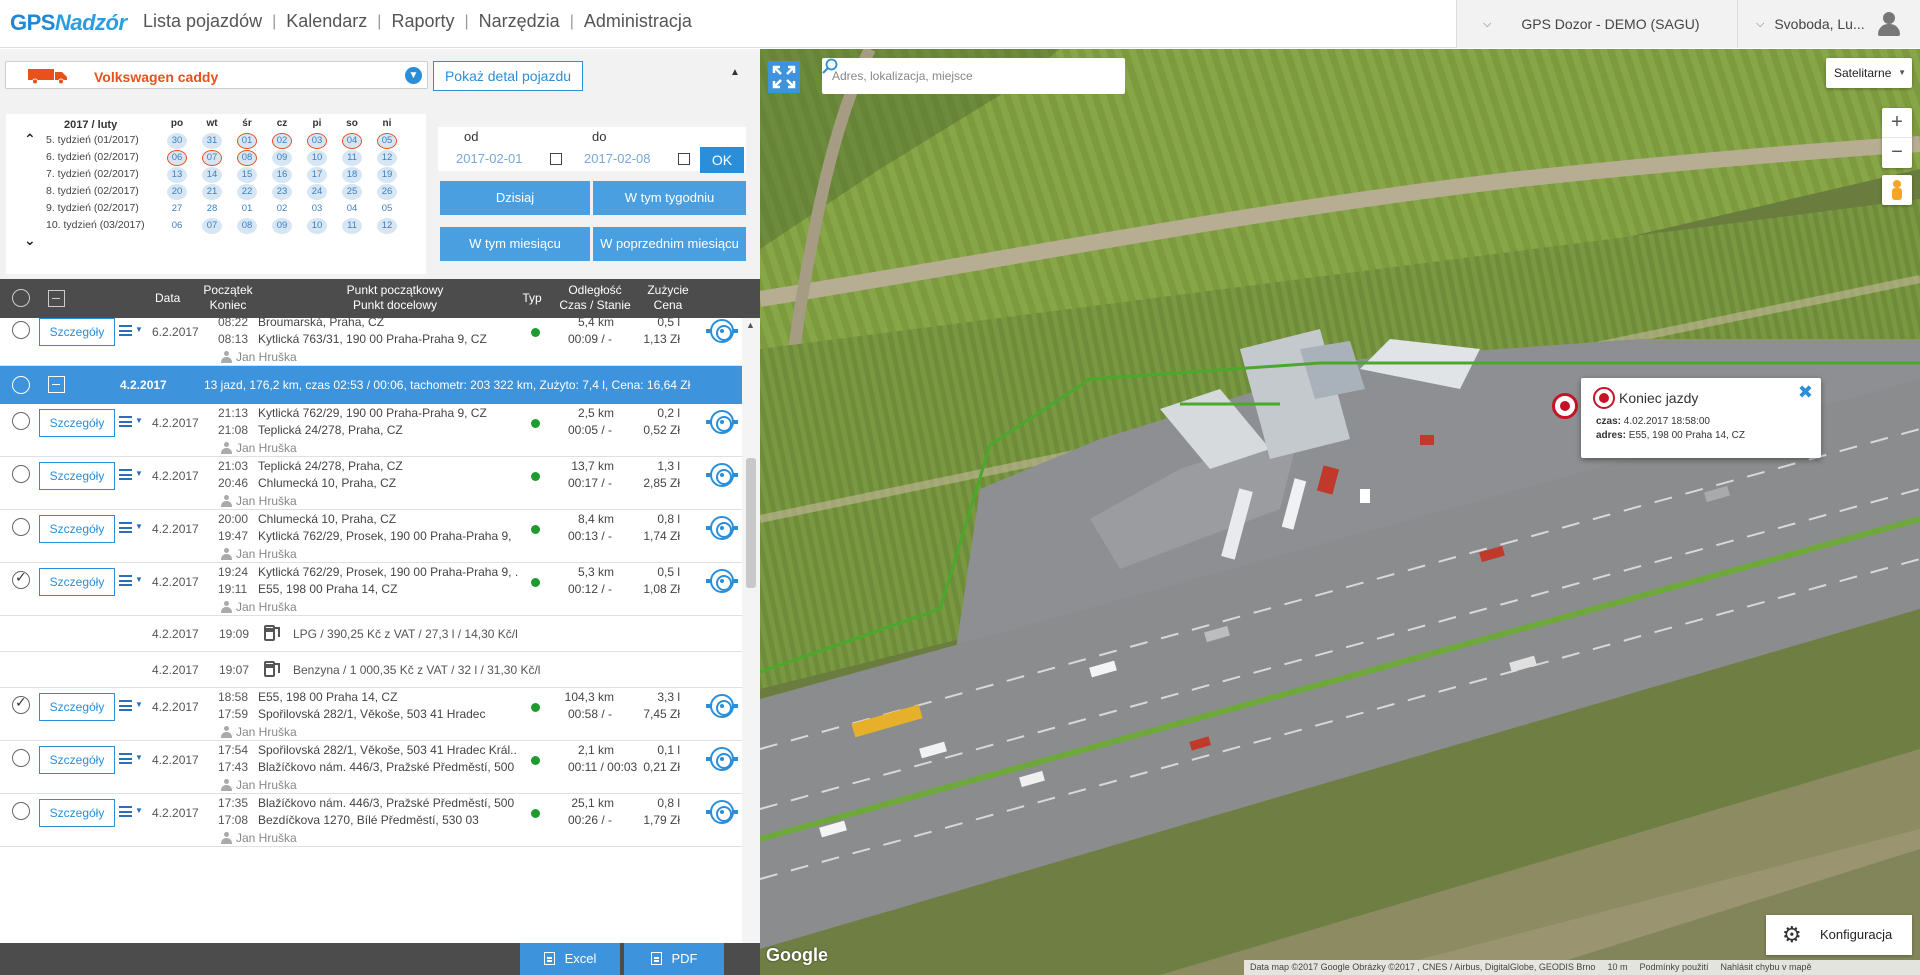 The height and width of the screenshot is (975, 1920). What do you see at coordinates (212, 175) in the screenshot?
I see `calendar-day: 14` at bounding box center [212, 175].